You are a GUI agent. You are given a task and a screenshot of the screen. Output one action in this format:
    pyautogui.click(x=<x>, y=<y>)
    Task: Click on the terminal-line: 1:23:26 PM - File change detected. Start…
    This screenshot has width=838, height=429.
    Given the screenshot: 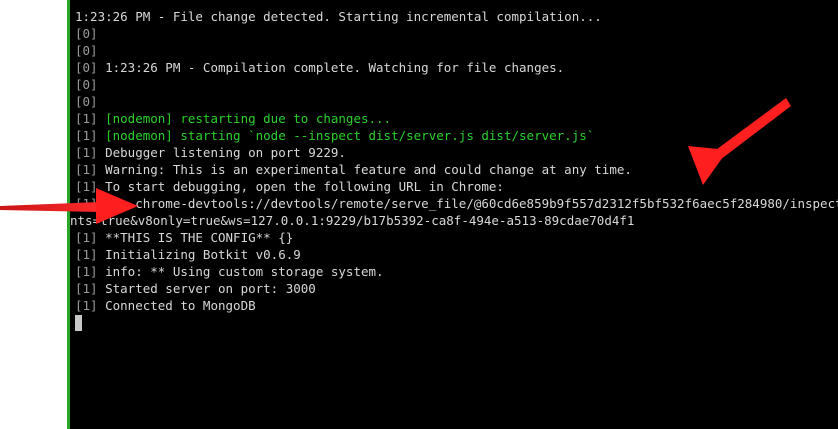 What is the action you would take?
    pyautogui.click(x=338, y=16)
    